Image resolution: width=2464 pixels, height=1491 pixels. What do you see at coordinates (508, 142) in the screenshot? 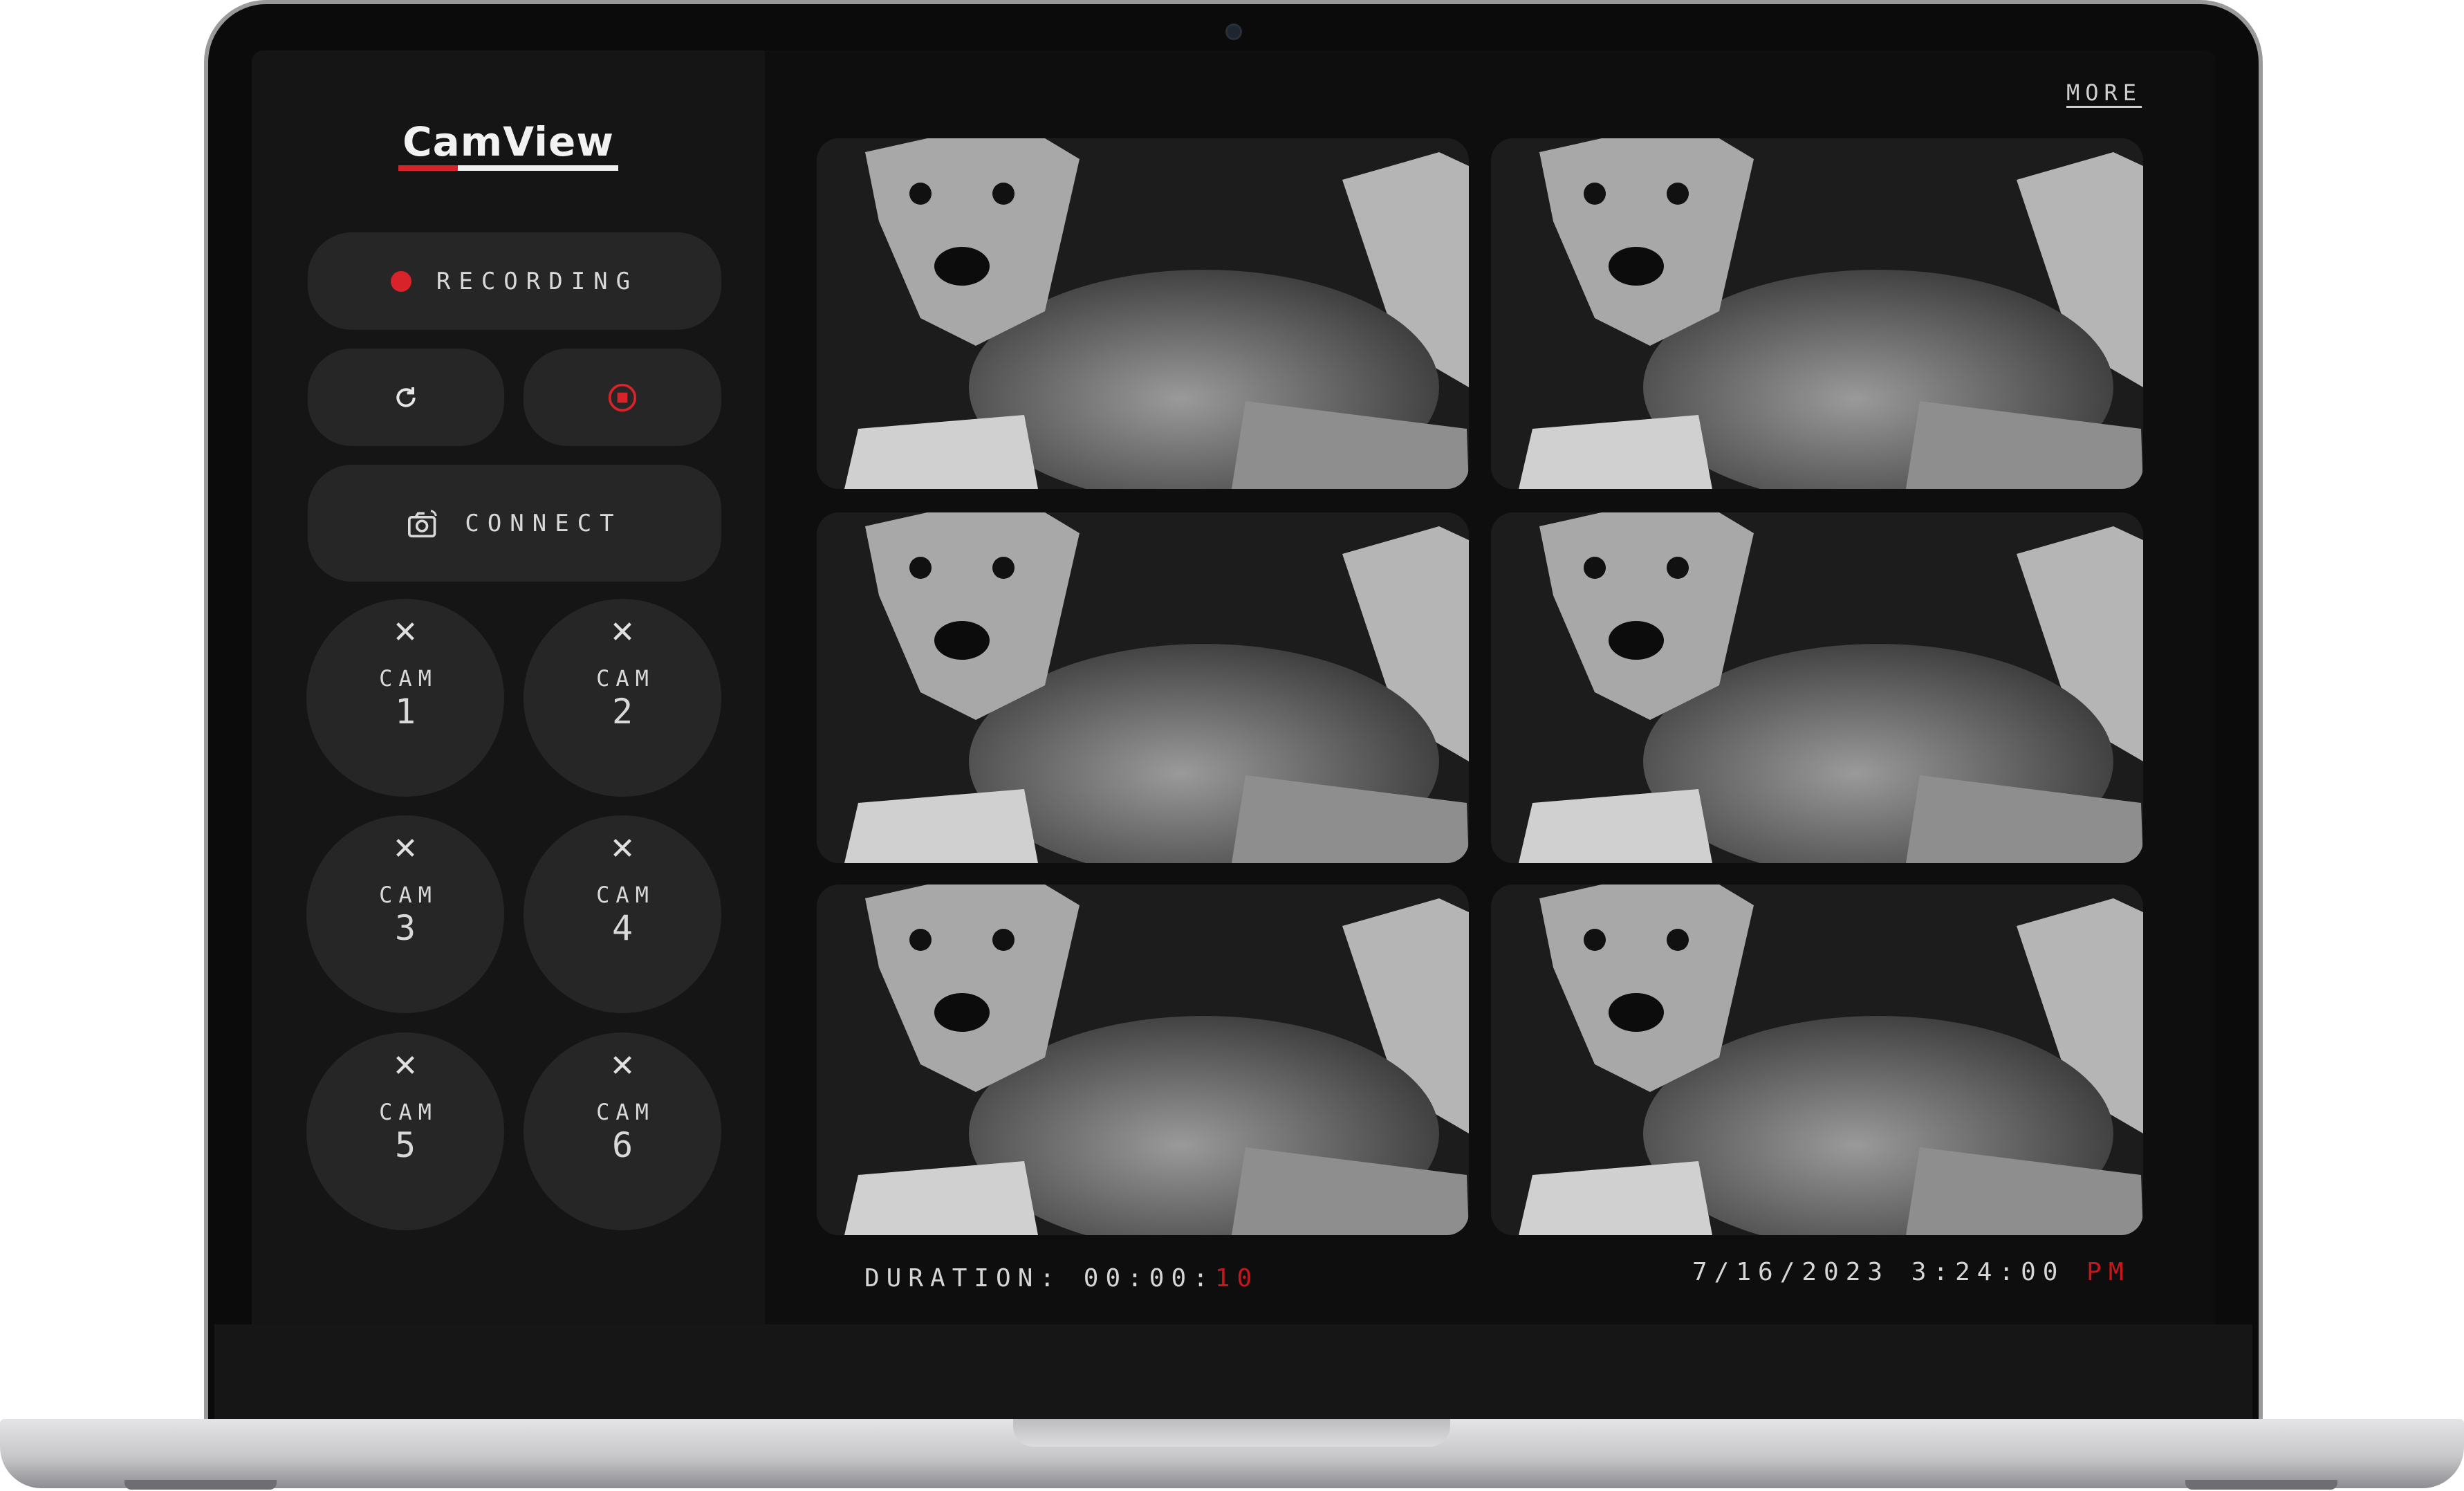
I see `logo-text: CamView` at bounding box center [508, 142].